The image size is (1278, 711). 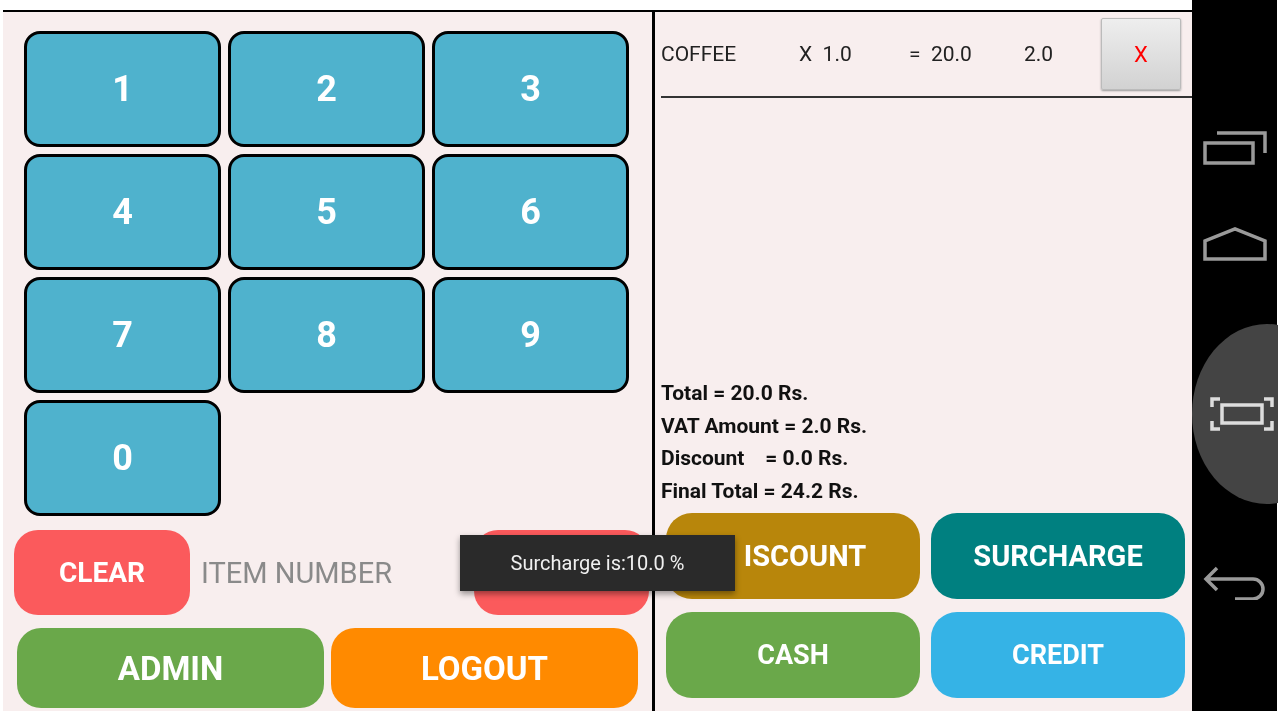 What do you see at coordinates (326, 212) in the screenshot?
I see `number-key: 5` at bounding box center [326, 212].